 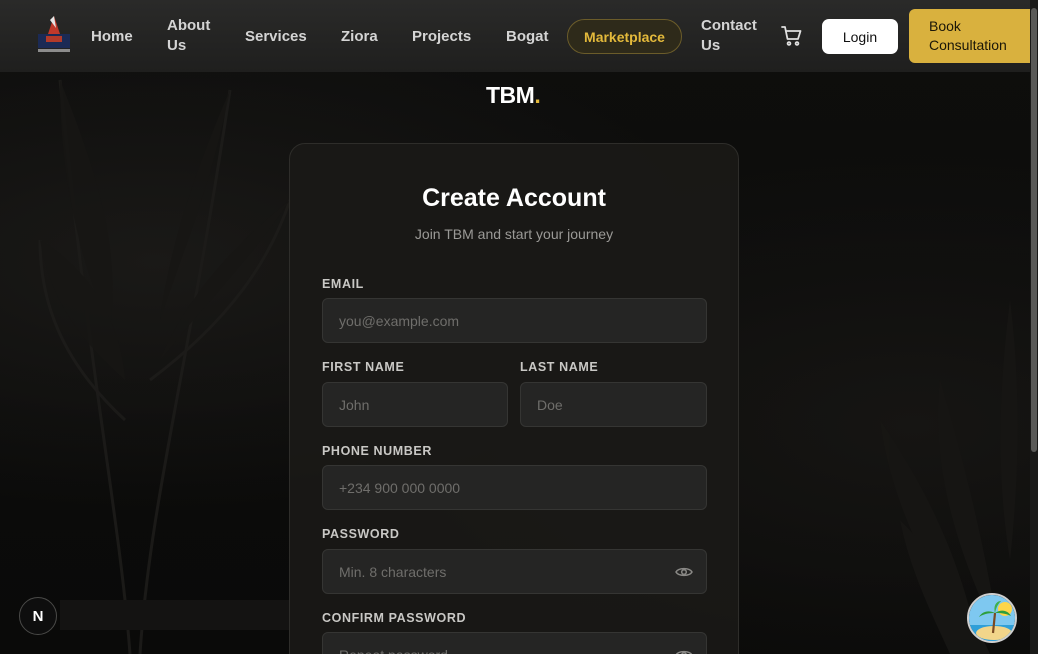 I want to click on nav-about-us: About Us, so click(x=192, y=36).